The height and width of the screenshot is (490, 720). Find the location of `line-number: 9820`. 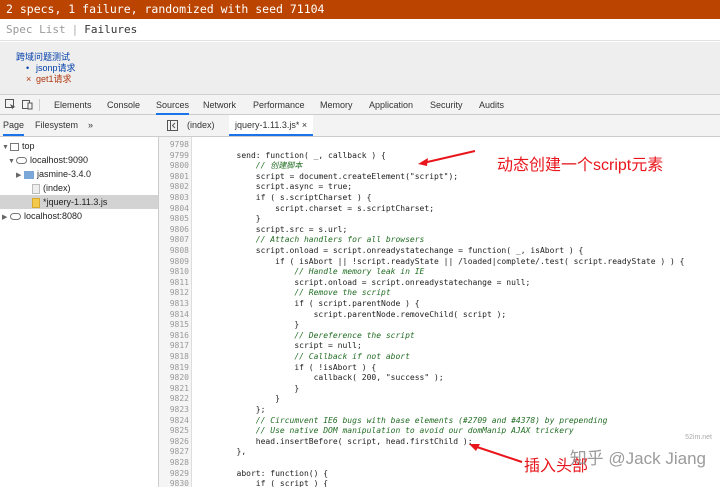

line-number: 9820 is located at coordinates (174, 378).